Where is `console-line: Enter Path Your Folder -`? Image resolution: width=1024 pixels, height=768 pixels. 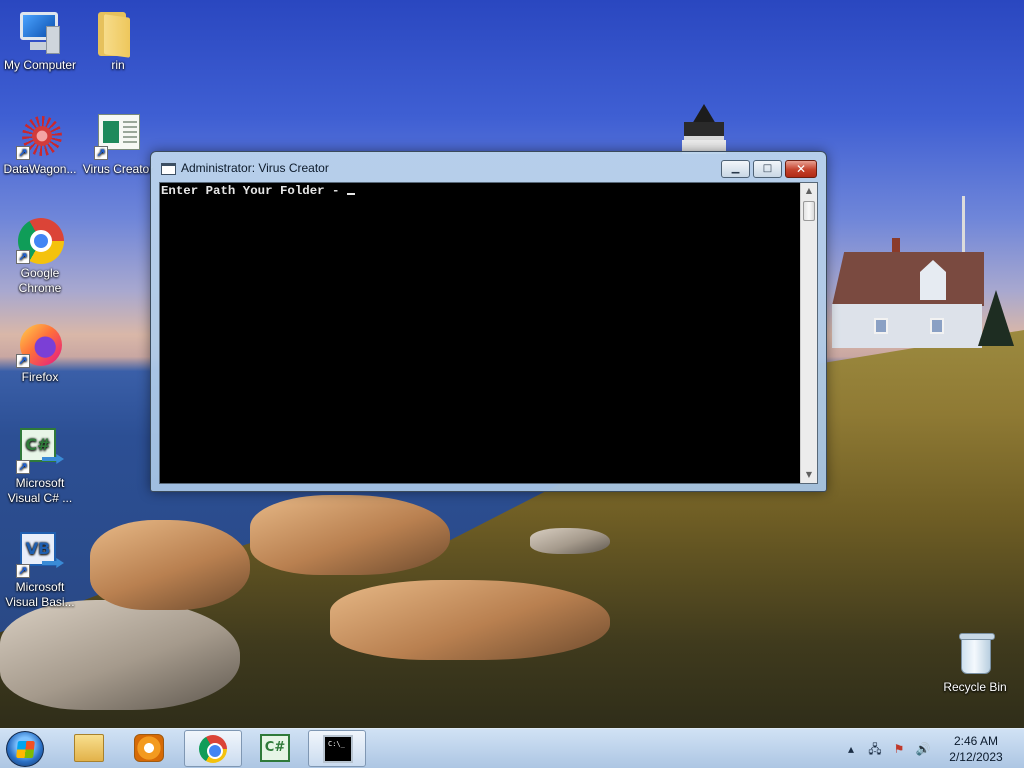
console-line: Enter Path Your Folder - is located at coordinates (258, 191).